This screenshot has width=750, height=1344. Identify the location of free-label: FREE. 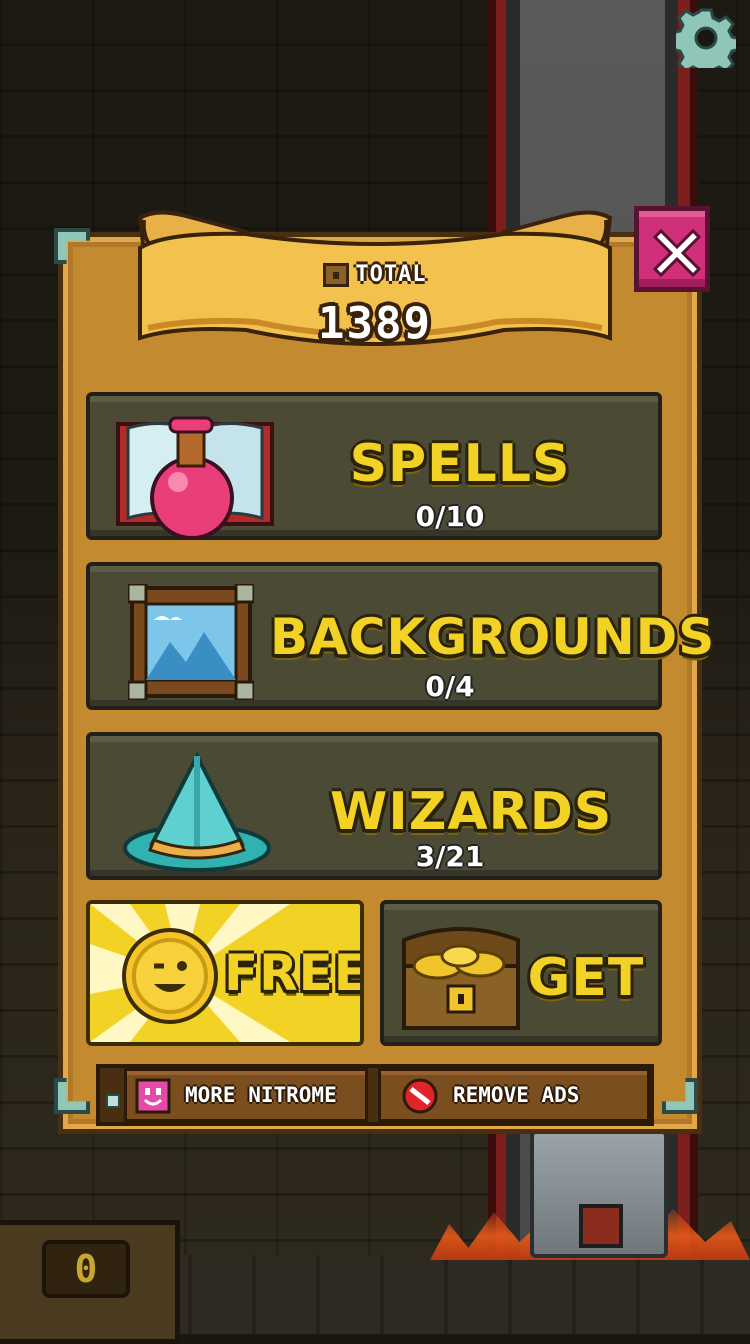
(294, 973).